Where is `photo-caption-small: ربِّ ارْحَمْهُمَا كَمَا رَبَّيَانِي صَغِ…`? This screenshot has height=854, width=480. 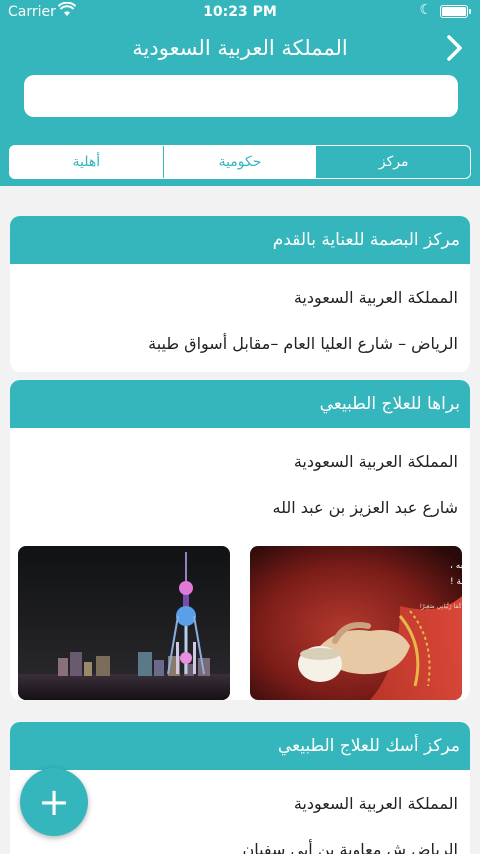
photo-caption-small: ربِّ ارْحَمْهُمَا كَمَا رَبَّيَانِي صَغِ… is located at coordinates (441, 606).